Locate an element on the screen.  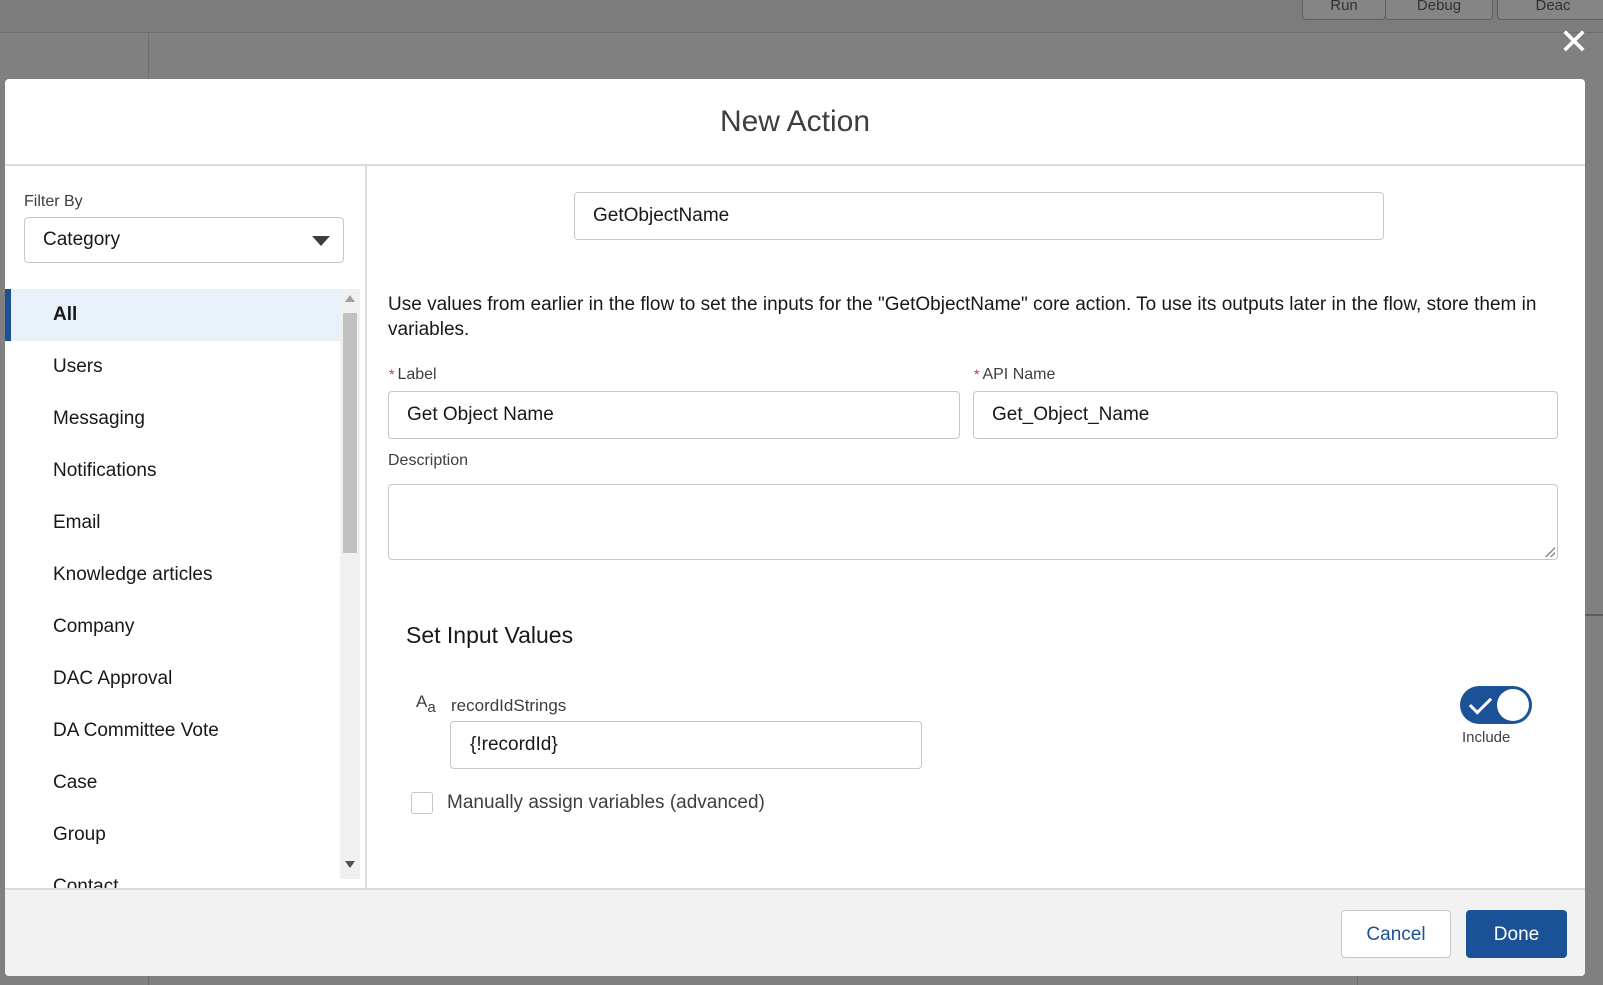
scroll-up-arrow-icon is located at coordinates (350, 298).